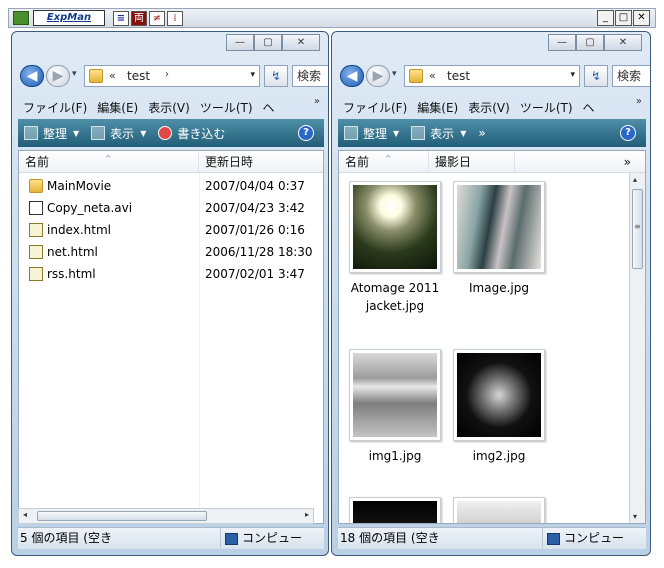  Describe the element at coordinates (276, 76) in the screenshot. I see `left-refresh-button: ↯` at that location.